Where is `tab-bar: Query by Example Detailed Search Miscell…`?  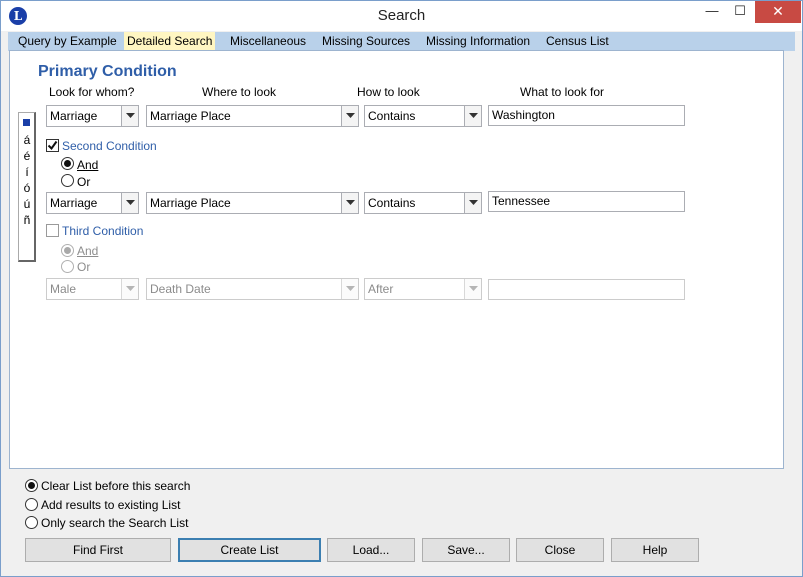 tab-bar: Query by Example Detailed Search Miscell… is located at coordinates (401, 41).